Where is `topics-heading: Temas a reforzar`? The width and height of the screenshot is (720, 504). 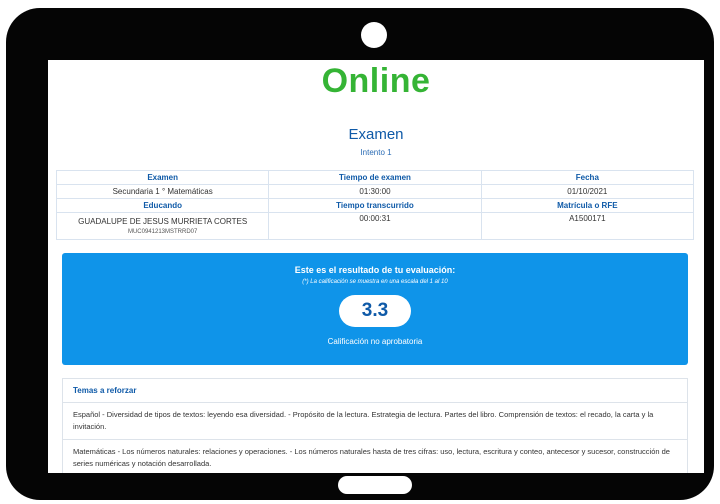
topics-heading: Temas a reforzar is located at coordinates (375, 391).